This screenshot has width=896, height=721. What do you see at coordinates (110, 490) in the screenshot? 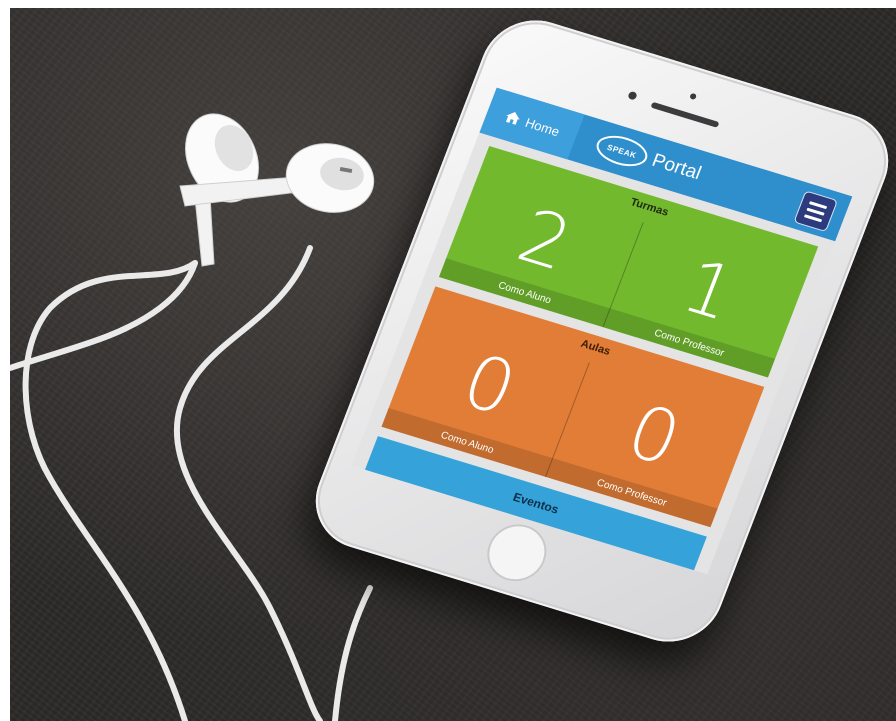
I see `earphone-cable-left` at bounding box center [110, 490].